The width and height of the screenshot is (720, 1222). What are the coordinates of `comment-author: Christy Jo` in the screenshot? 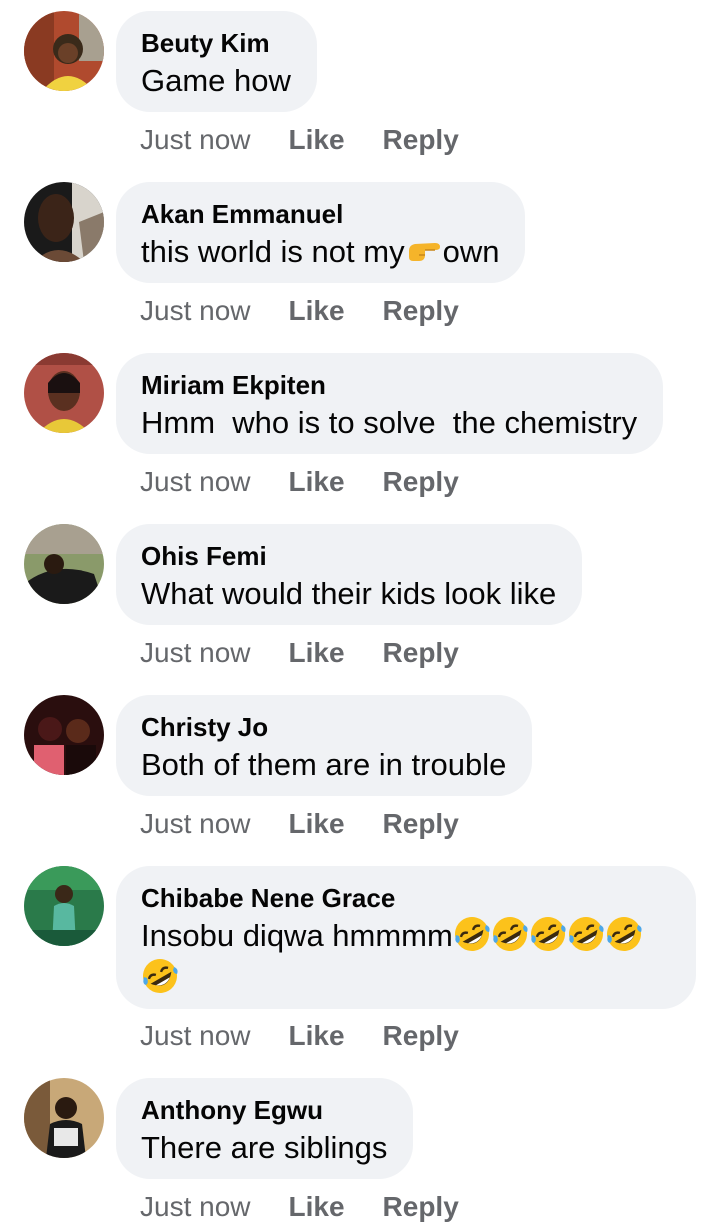 It's located at (323, 727).